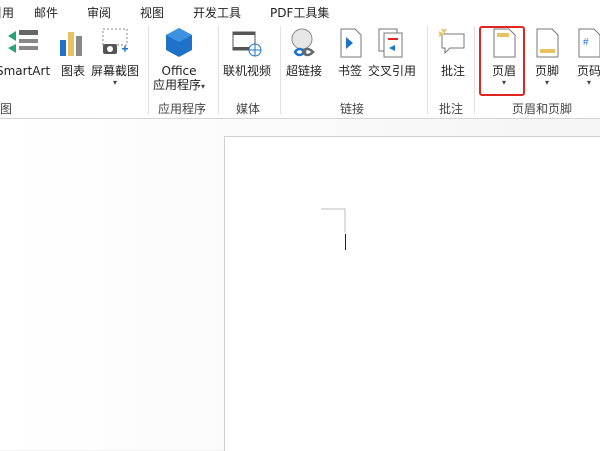 Image resolution: width=600 pixels, height=451 pixels. What do you see at coordinates (72, 71) in the screenshot?
I see `chart-label: 图表` at bounding box center [72, 71].